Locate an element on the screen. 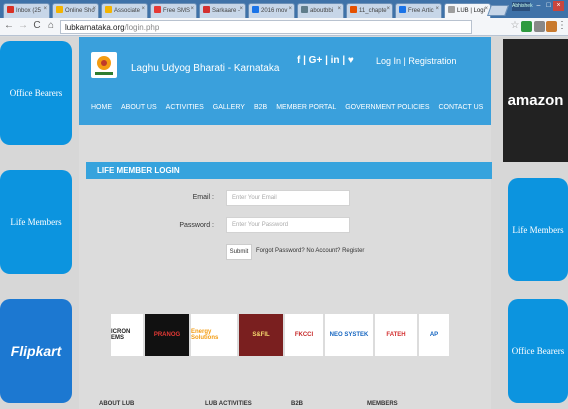 This screenshot has width=568, height=409. sponsor-logo: ICRON EMS is located at coordinates (127, 335).